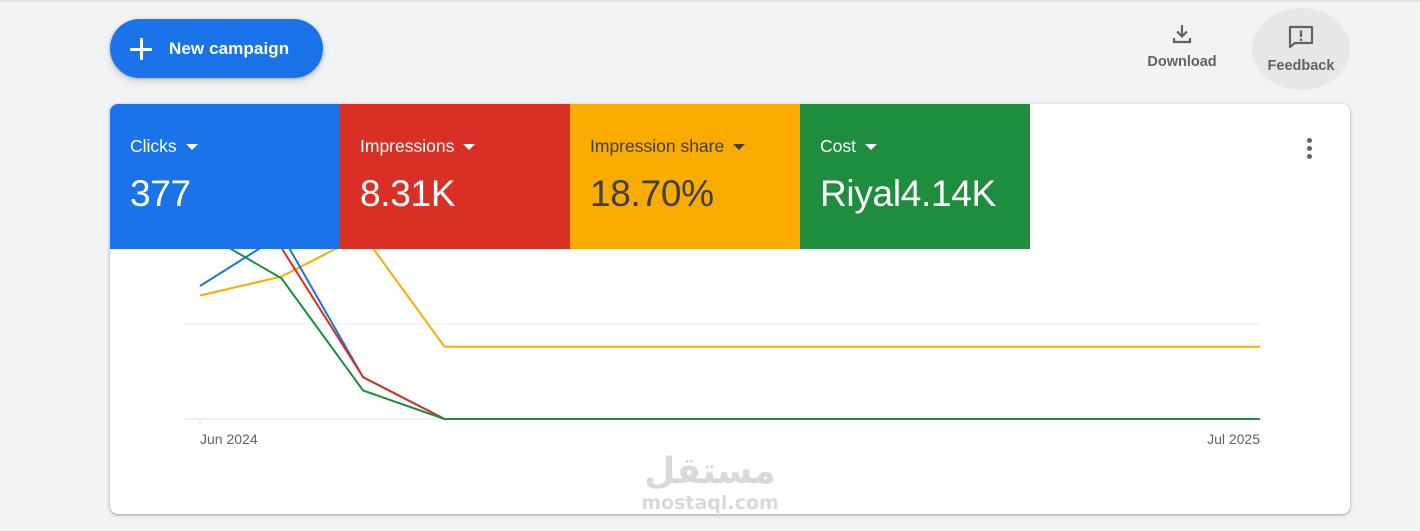 This screenshot has width=1420, height=531. Describe the element at coordinates (710, 471) in the screenshot. I see `watermark-arabic: مستقل` at that location.